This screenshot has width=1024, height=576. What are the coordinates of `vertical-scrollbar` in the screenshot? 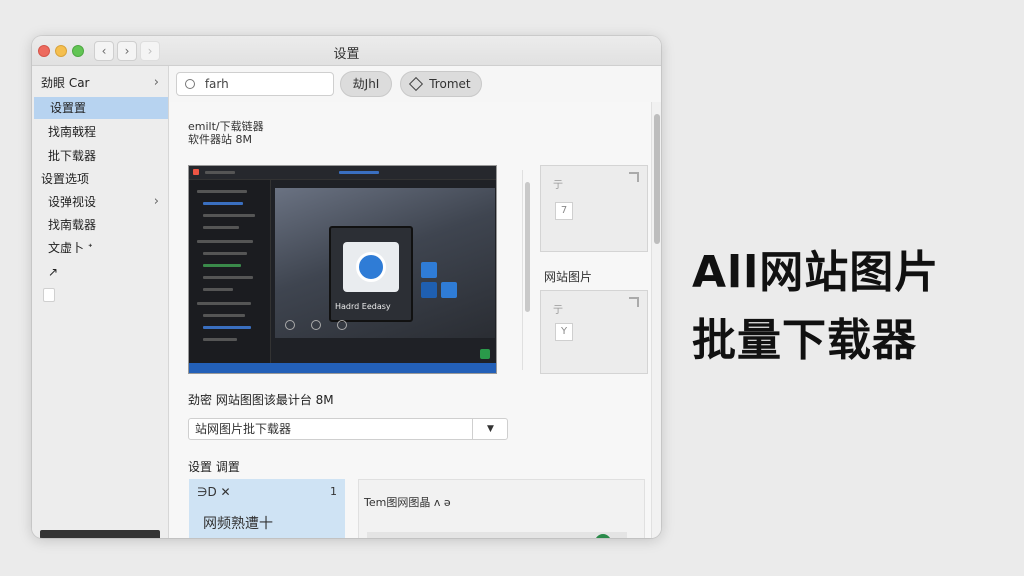 It's located at (656, 320).